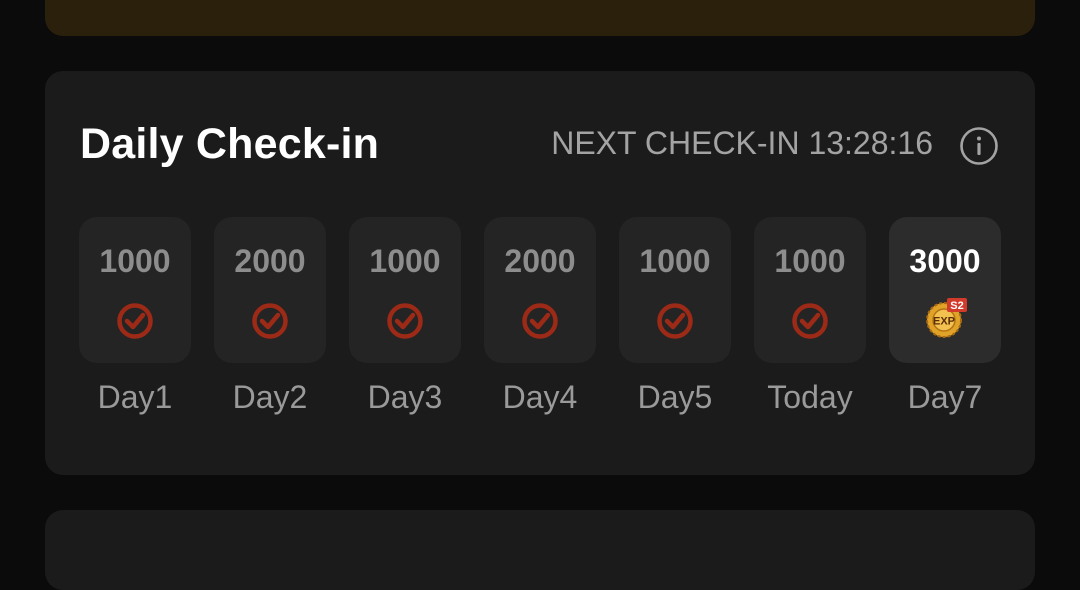 This screenshot has height=590, width=1080. What do you see at coordinates (540, 550) in the screenshot?
I see `next-section-card` at bounding box center [540, 550].